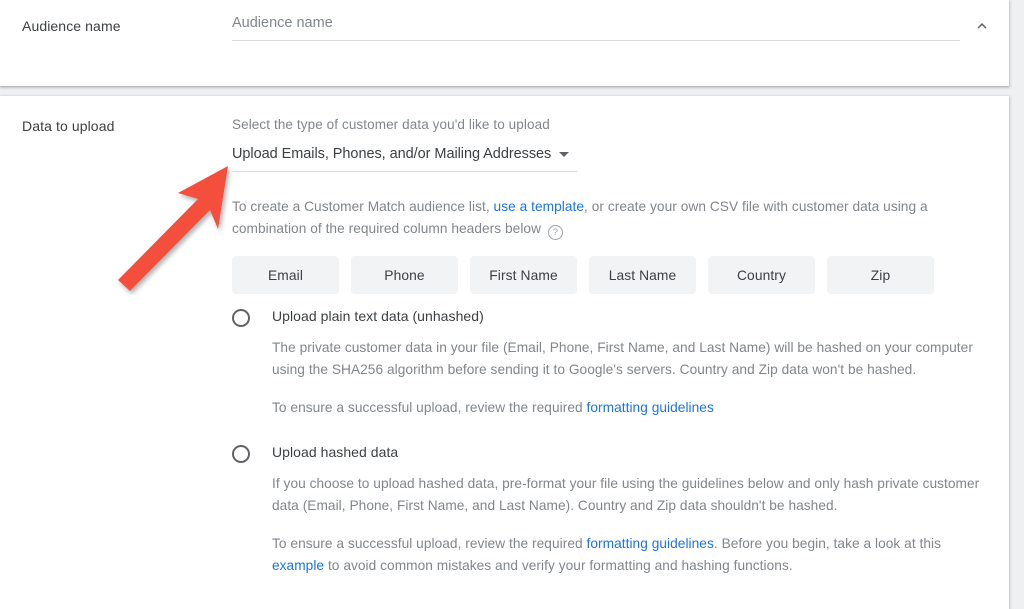 This screenshot has height=609, width=1024. I want to click on chip-phone: Phone, so click(404, 275).